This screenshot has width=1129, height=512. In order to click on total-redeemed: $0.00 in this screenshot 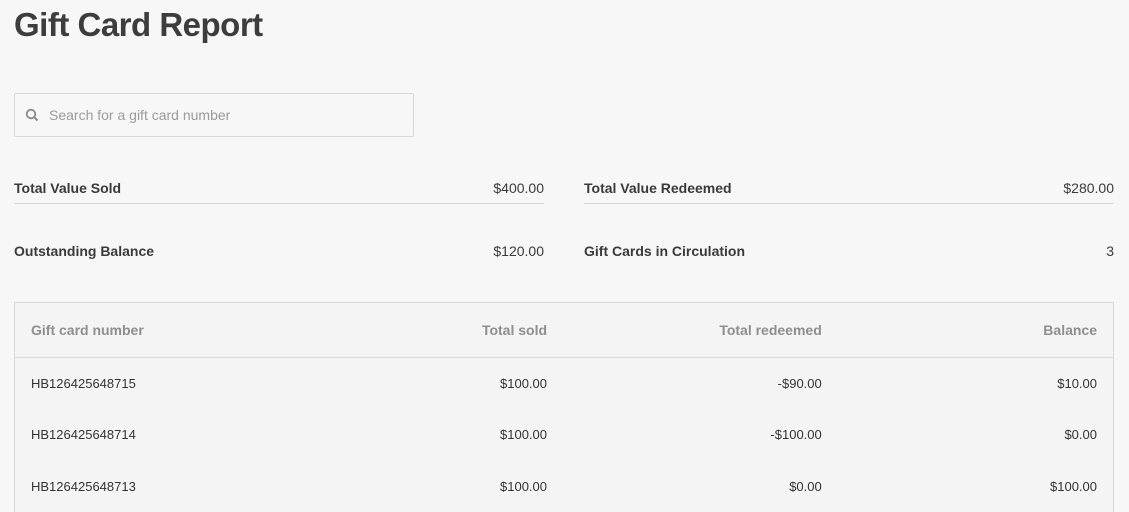, I will do `click(700, 486)`.